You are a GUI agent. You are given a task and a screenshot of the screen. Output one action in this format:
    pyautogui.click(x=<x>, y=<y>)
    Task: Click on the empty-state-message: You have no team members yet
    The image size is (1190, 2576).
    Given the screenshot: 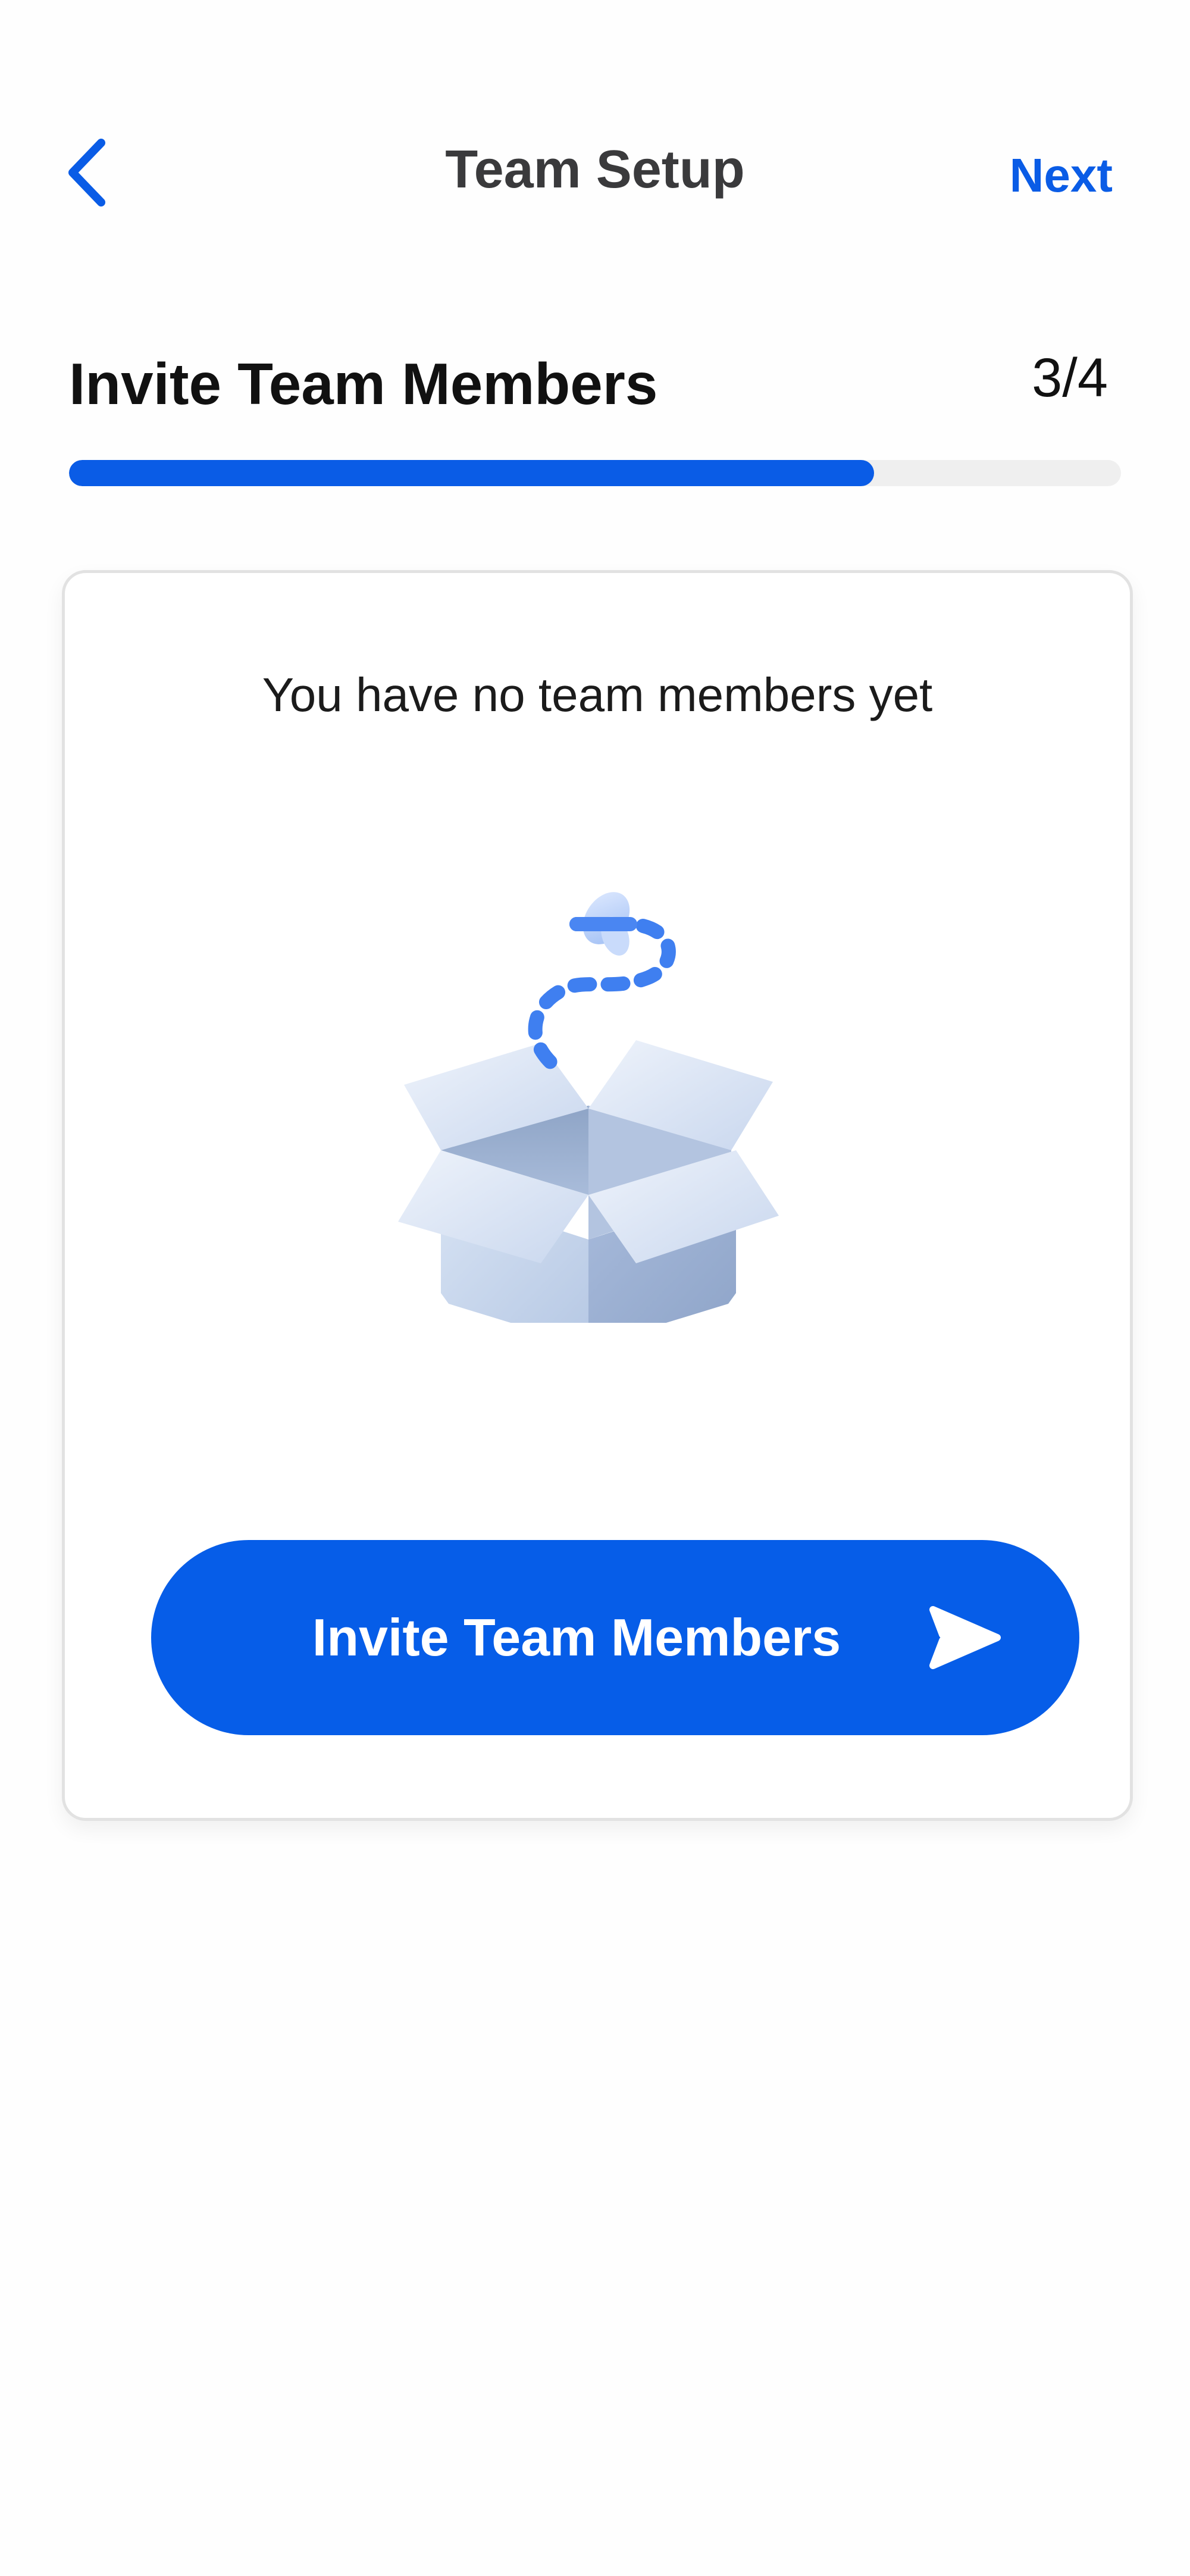 What is the action you would take?
    pyautogui.click(x=597, y=694)
    